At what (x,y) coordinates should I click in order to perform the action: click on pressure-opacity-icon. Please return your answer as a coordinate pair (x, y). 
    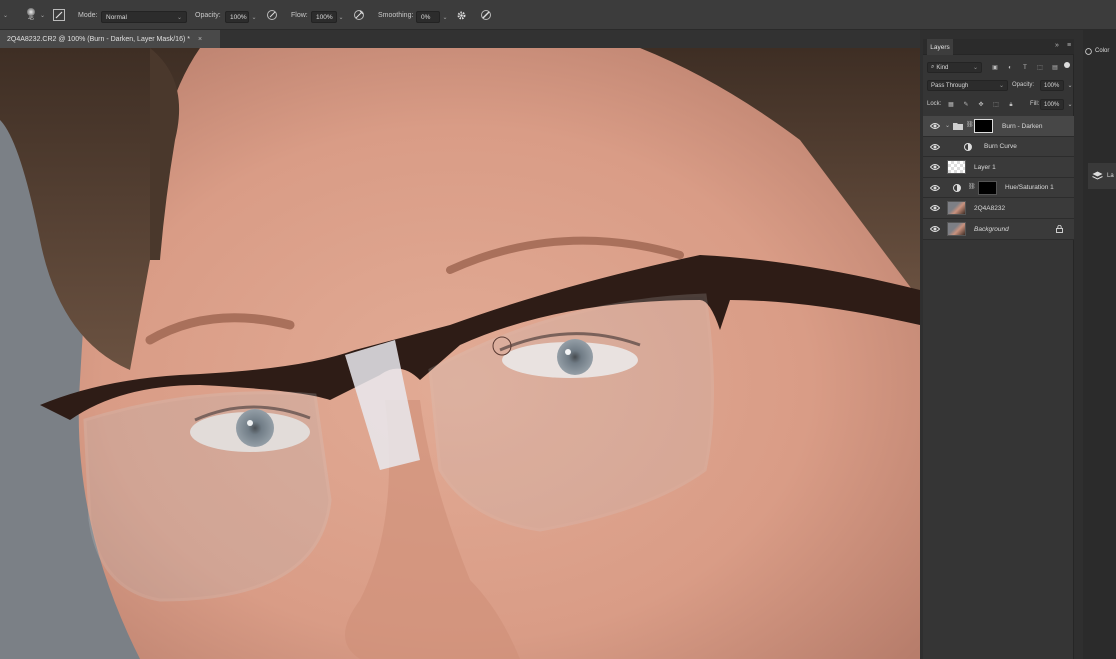
    Looking at the image, I should click on (272, 15).